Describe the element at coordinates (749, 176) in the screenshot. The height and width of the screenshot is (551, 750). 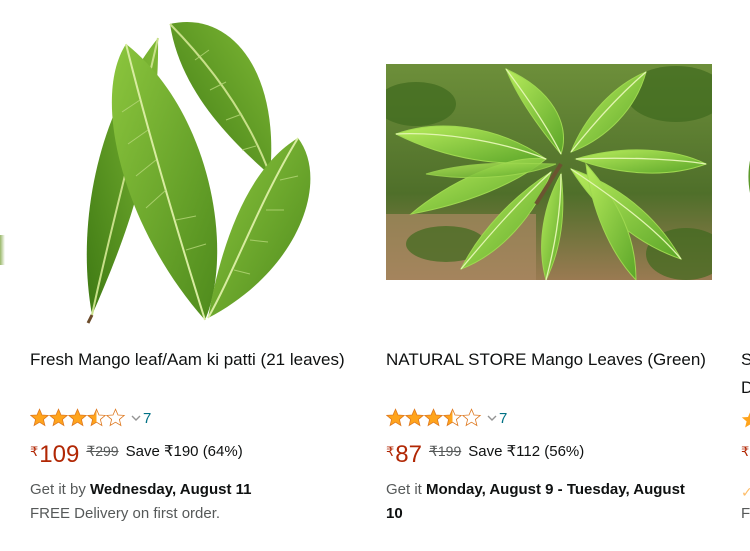
I see `product-image-fragment` at that location.